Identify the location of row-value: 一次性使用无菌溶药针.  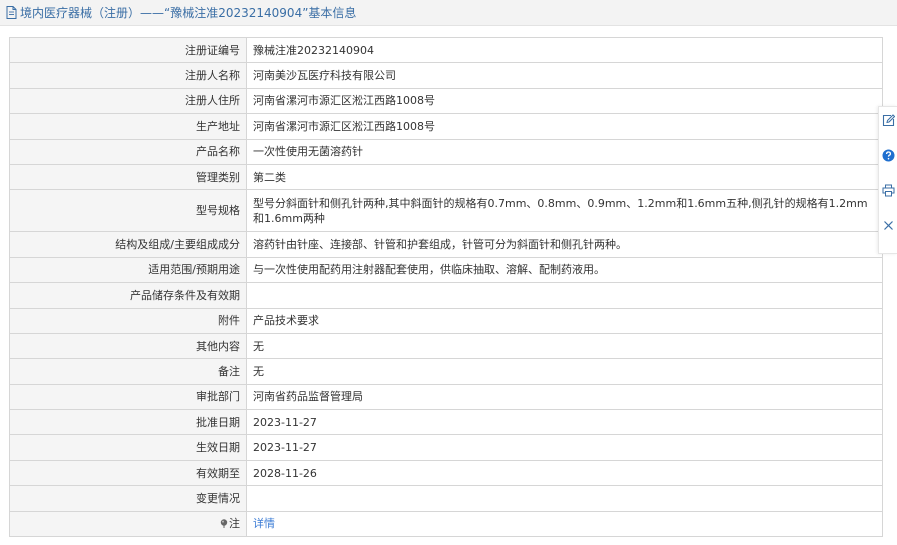
(564, 151).